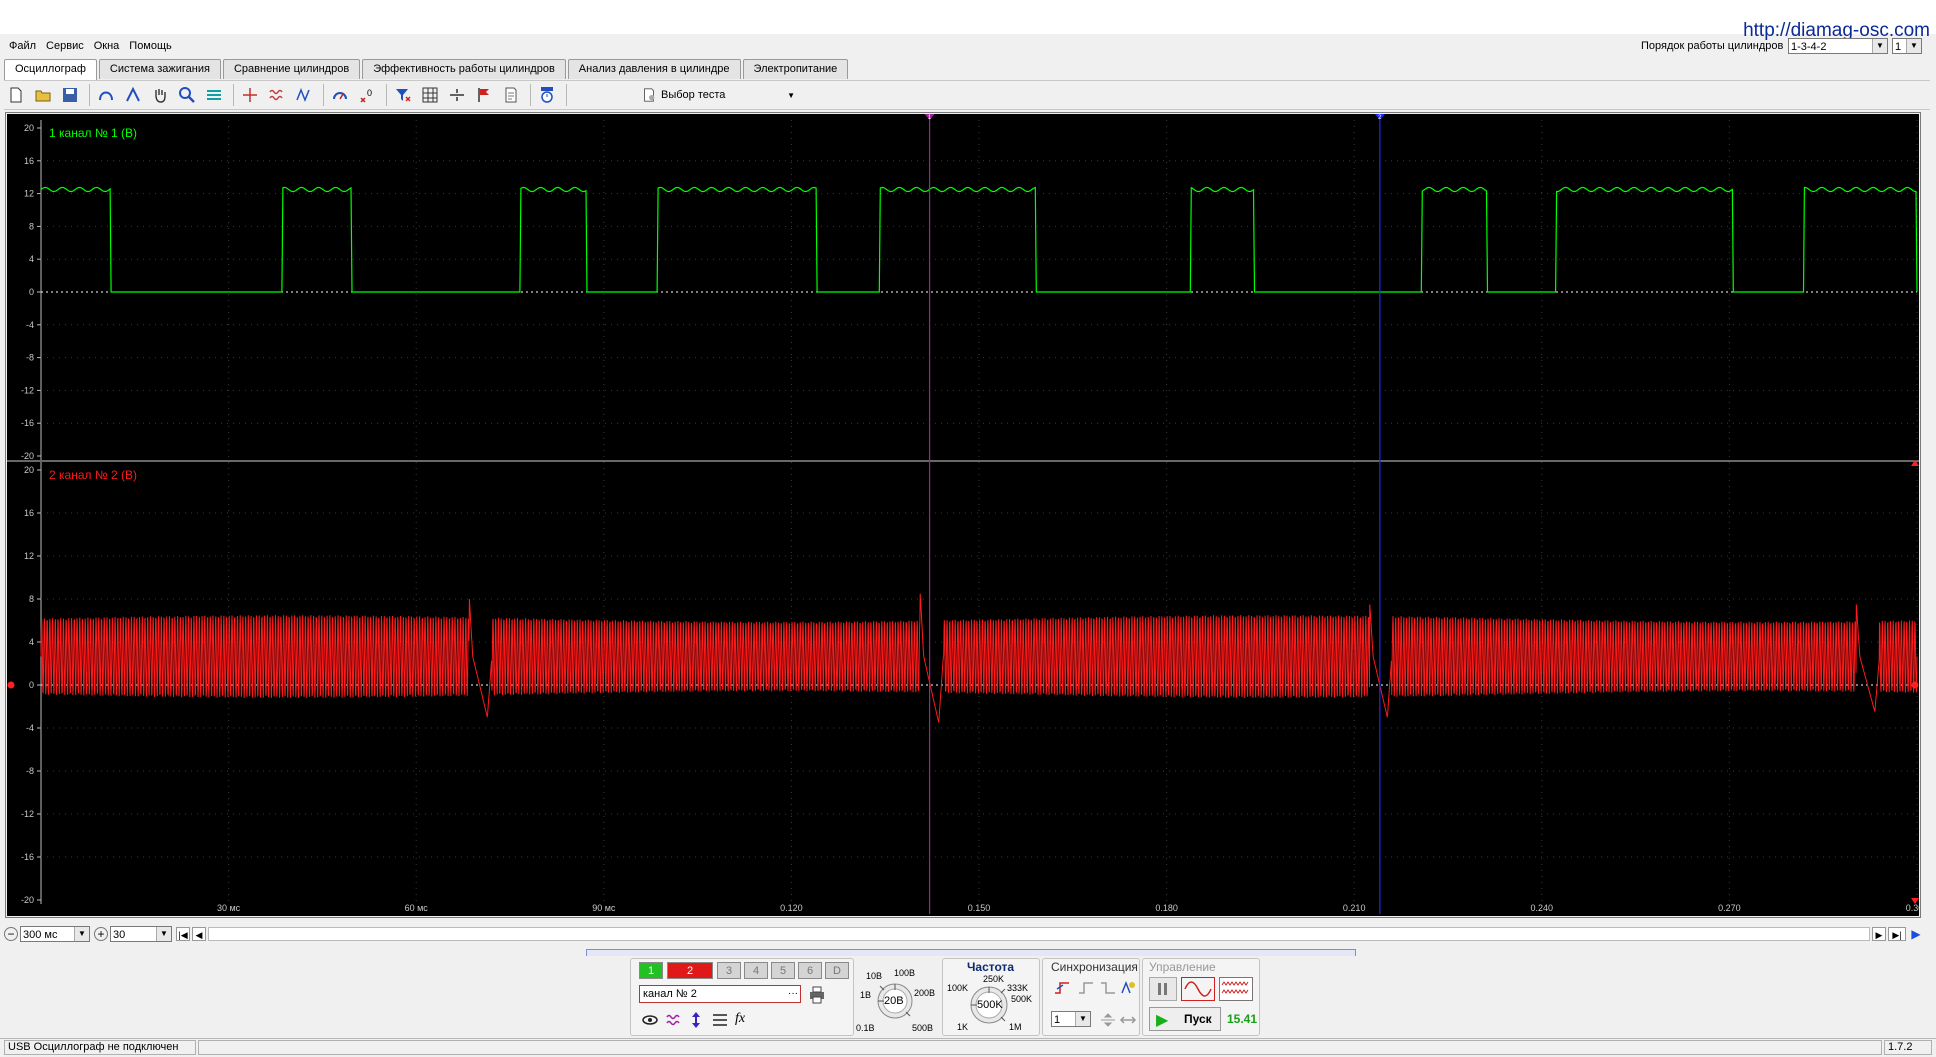 Image resolution: width=1936 pixels, height=1057 pixels. What do you see at coordinates (874, 976) in the screenshot?
I see `voltage-mark: 10В` at bounding box center [874, 976].